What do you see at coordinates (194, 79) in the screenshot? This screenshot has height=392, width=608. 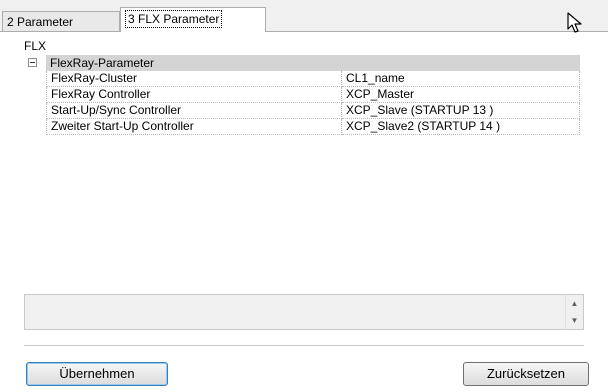 I see `property-name: FlexRay-Cluster` at bounding box center [194, 79].